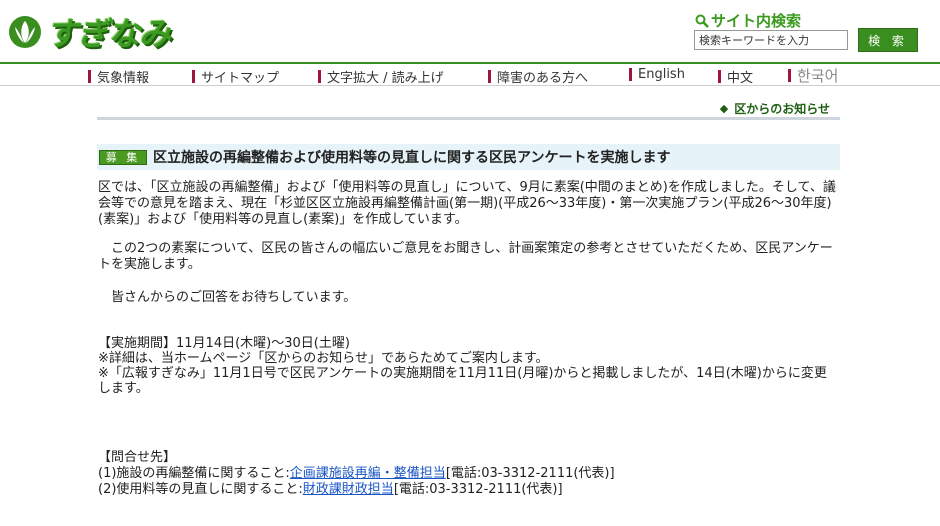  Describe the element at coordinates (123, 78) in the screenshot. I see `nav-item-label: 気象情報` at that location.